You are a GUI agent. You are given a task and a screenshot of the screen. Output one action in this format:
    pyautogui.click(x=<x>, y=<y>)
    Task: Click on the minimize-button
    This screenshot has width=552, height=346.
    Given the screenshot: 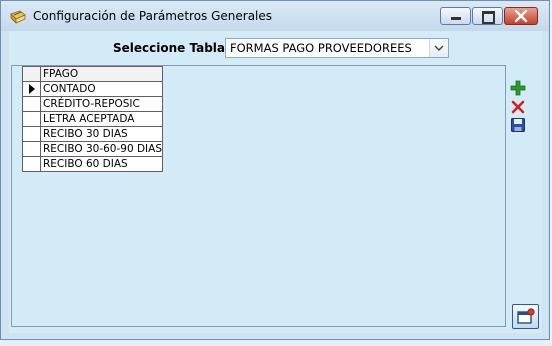 What is the action you would take?
    pyautogui.click(x=455, y=16)
    